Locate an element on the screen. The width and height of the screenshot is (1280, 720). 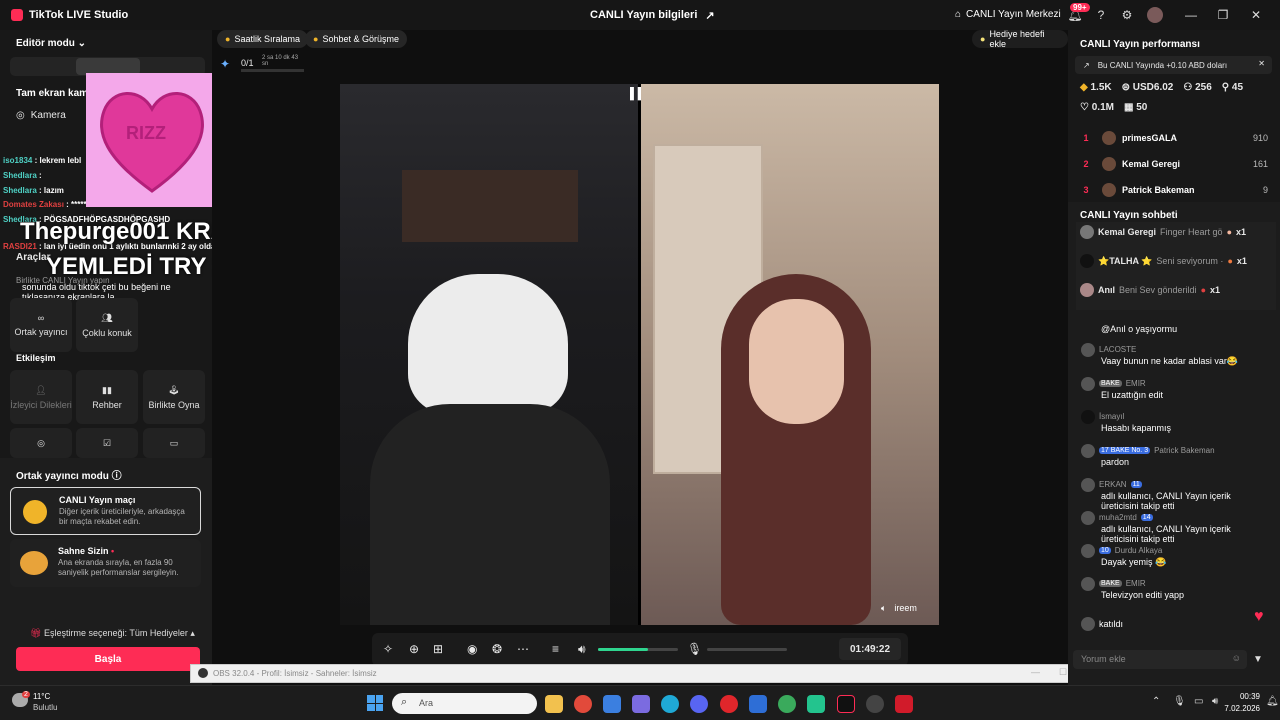
obs-taskbar-icon is located at coordinates (875, 704).